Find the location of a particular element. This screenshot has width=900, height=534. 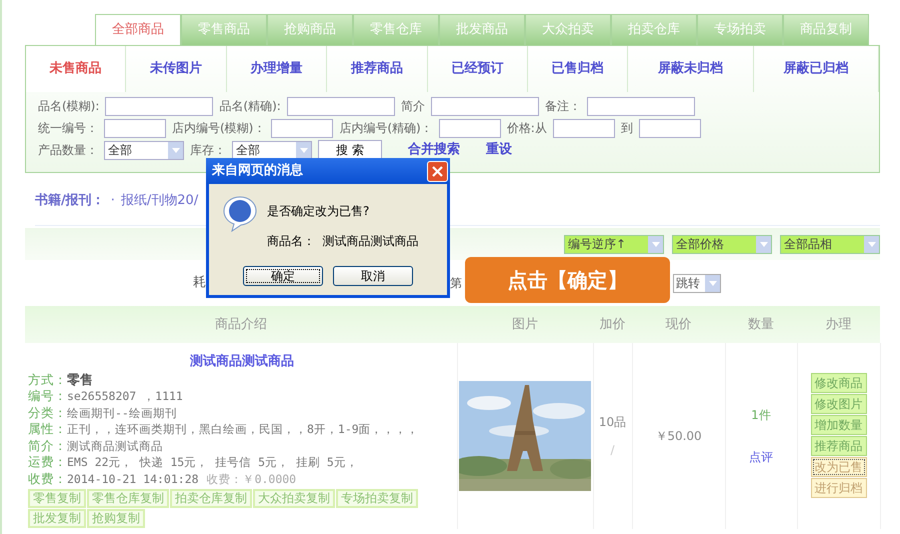

field-label: 到 is located at coordinates (626, 128).